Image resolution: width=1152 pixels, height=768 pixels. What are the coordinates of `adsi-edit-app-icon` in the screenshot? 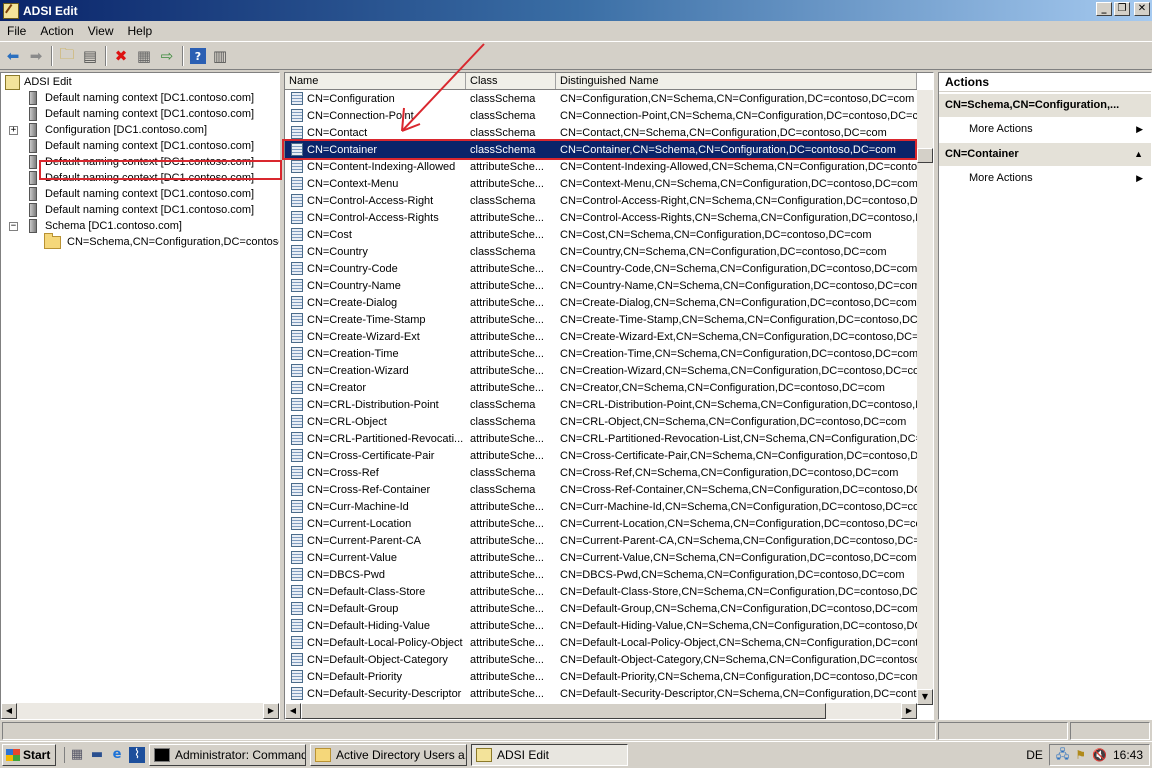 It's located at (11, 10).